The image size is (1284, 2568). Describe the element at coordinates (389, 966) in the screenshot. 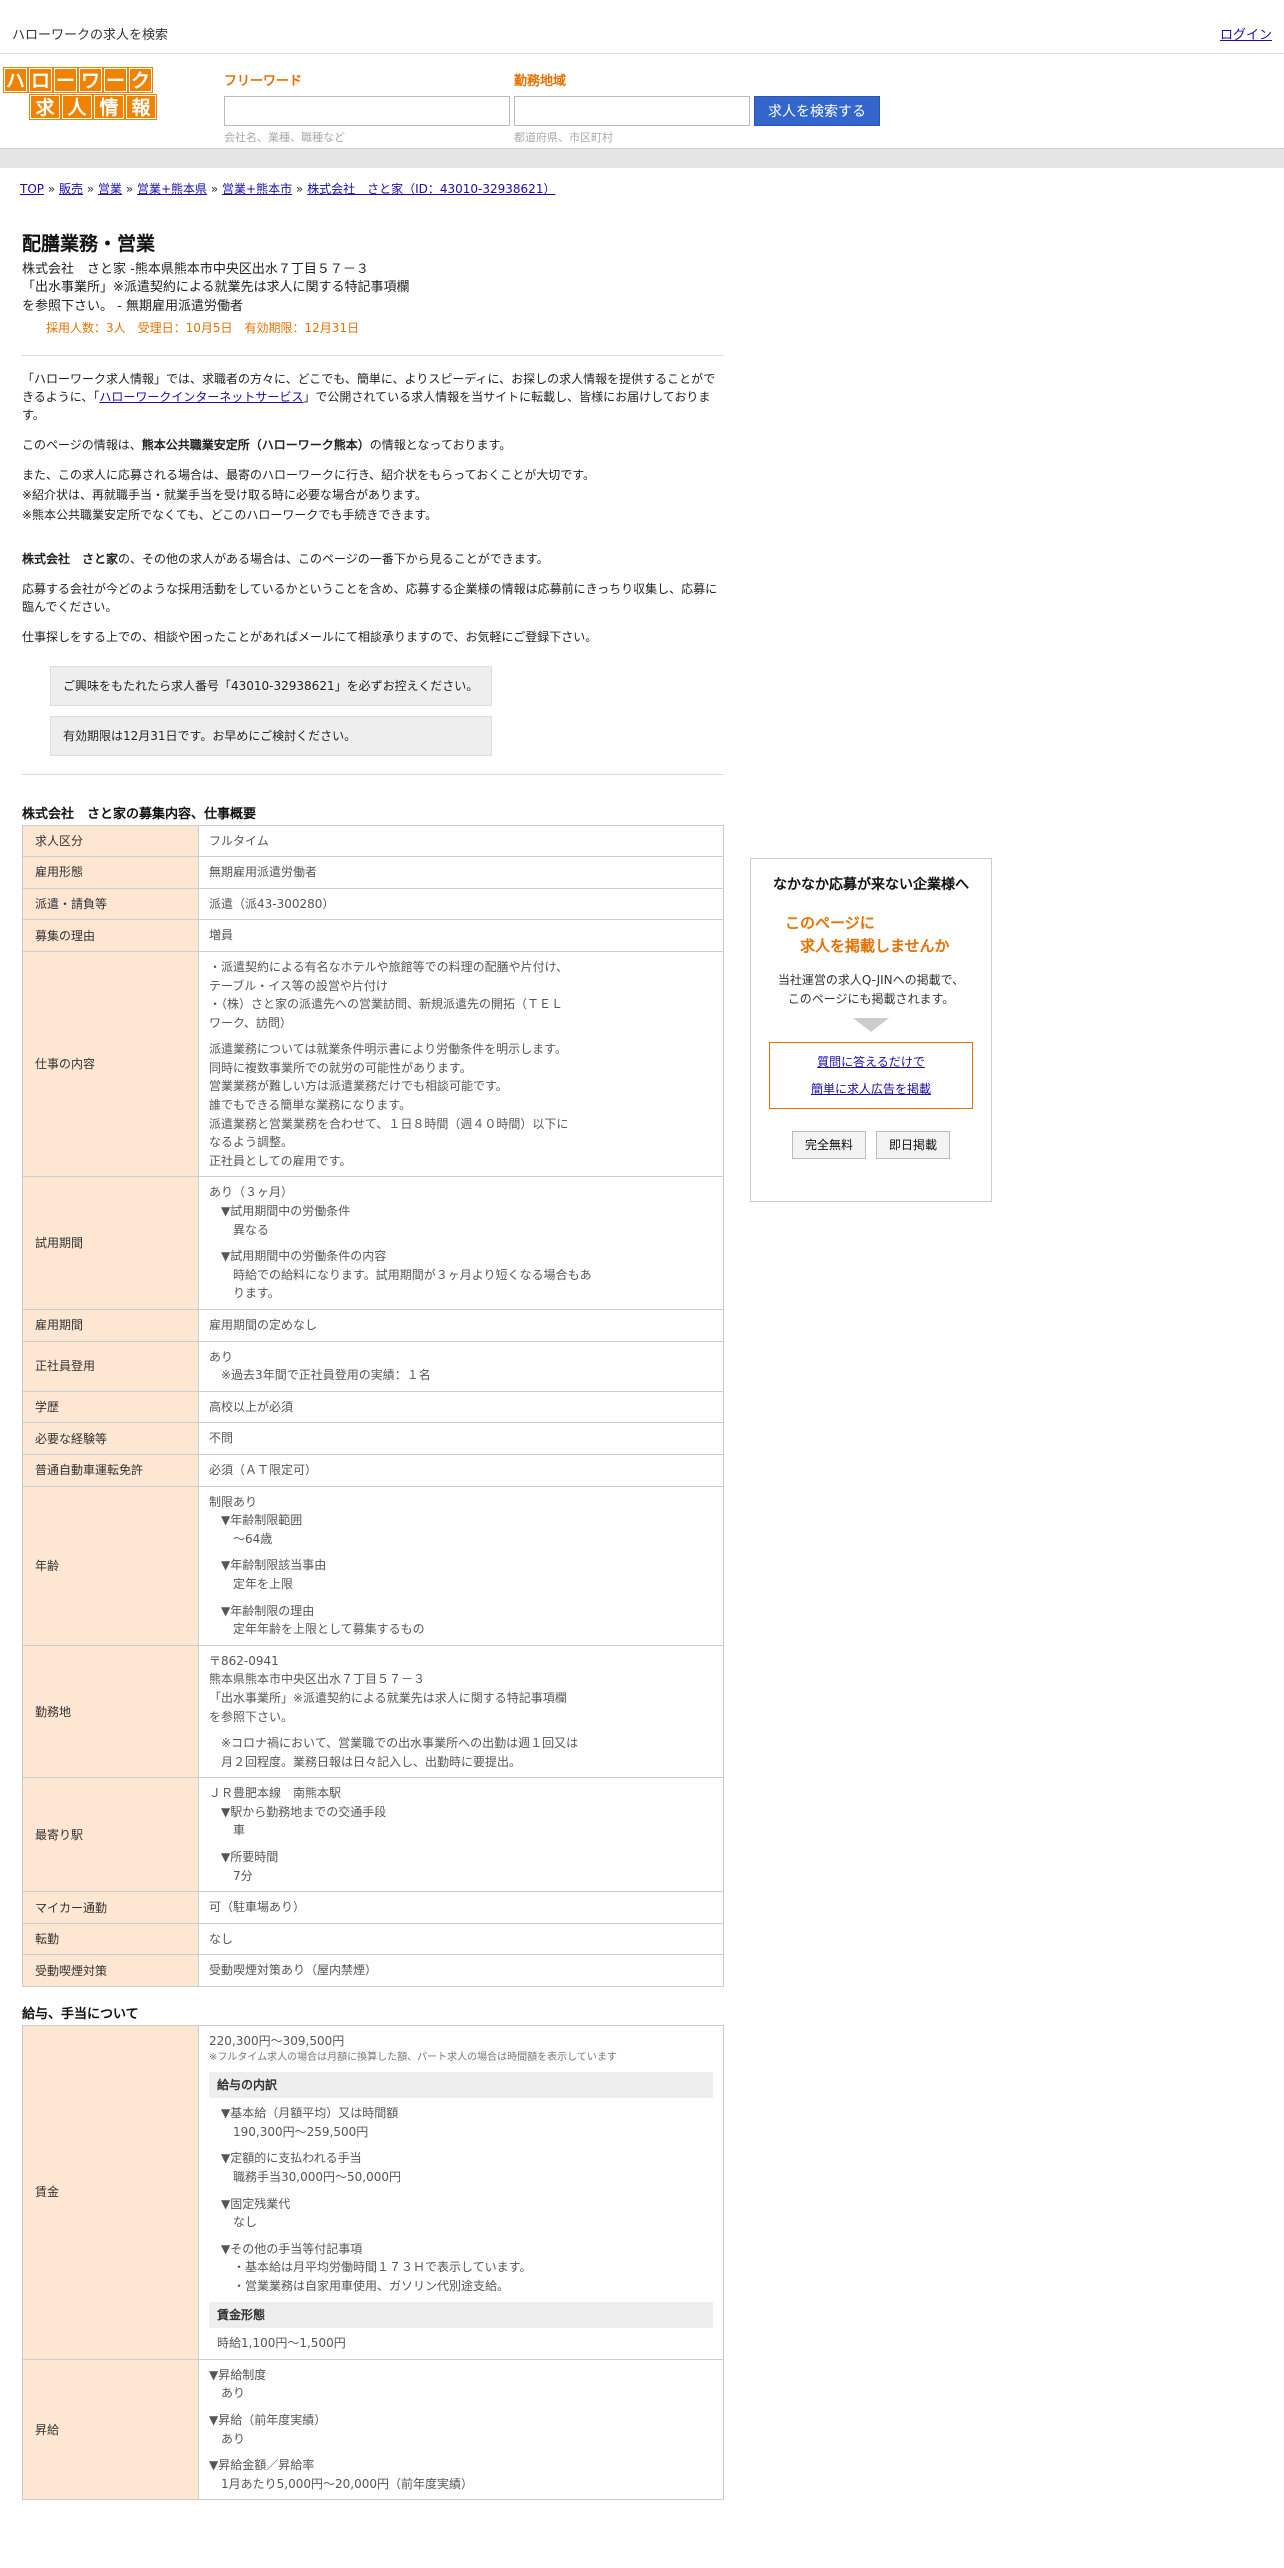

I see `job-desc-line: ・派遣契約による有名なホテルや旅館等での料理の配膳や片付け、` at that location.